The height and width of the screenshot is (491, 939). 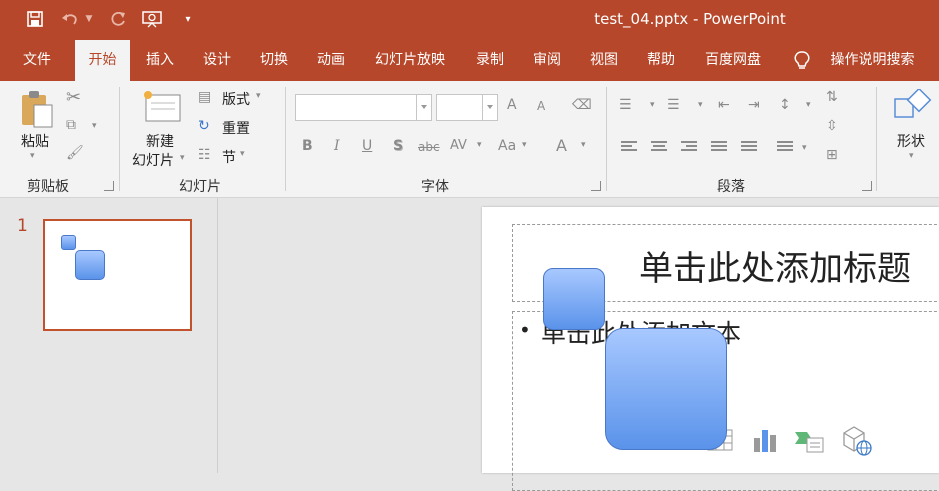 I want to click on tab-review: 审阅, so click(x=547, y=60).